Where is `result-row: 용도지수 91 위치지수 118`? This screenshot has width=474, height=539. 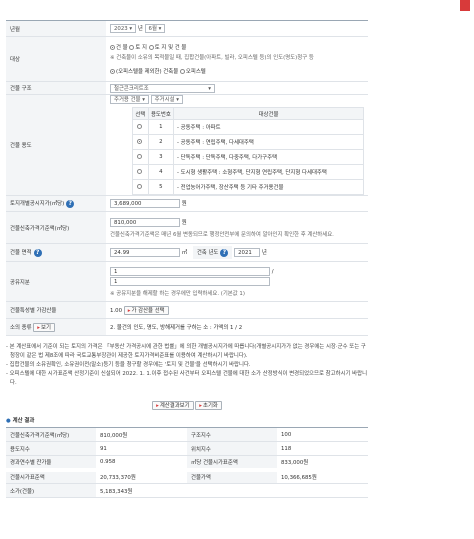 result-row: 용도지수 91 위치지수 118 is located at coordinates (187, 448).